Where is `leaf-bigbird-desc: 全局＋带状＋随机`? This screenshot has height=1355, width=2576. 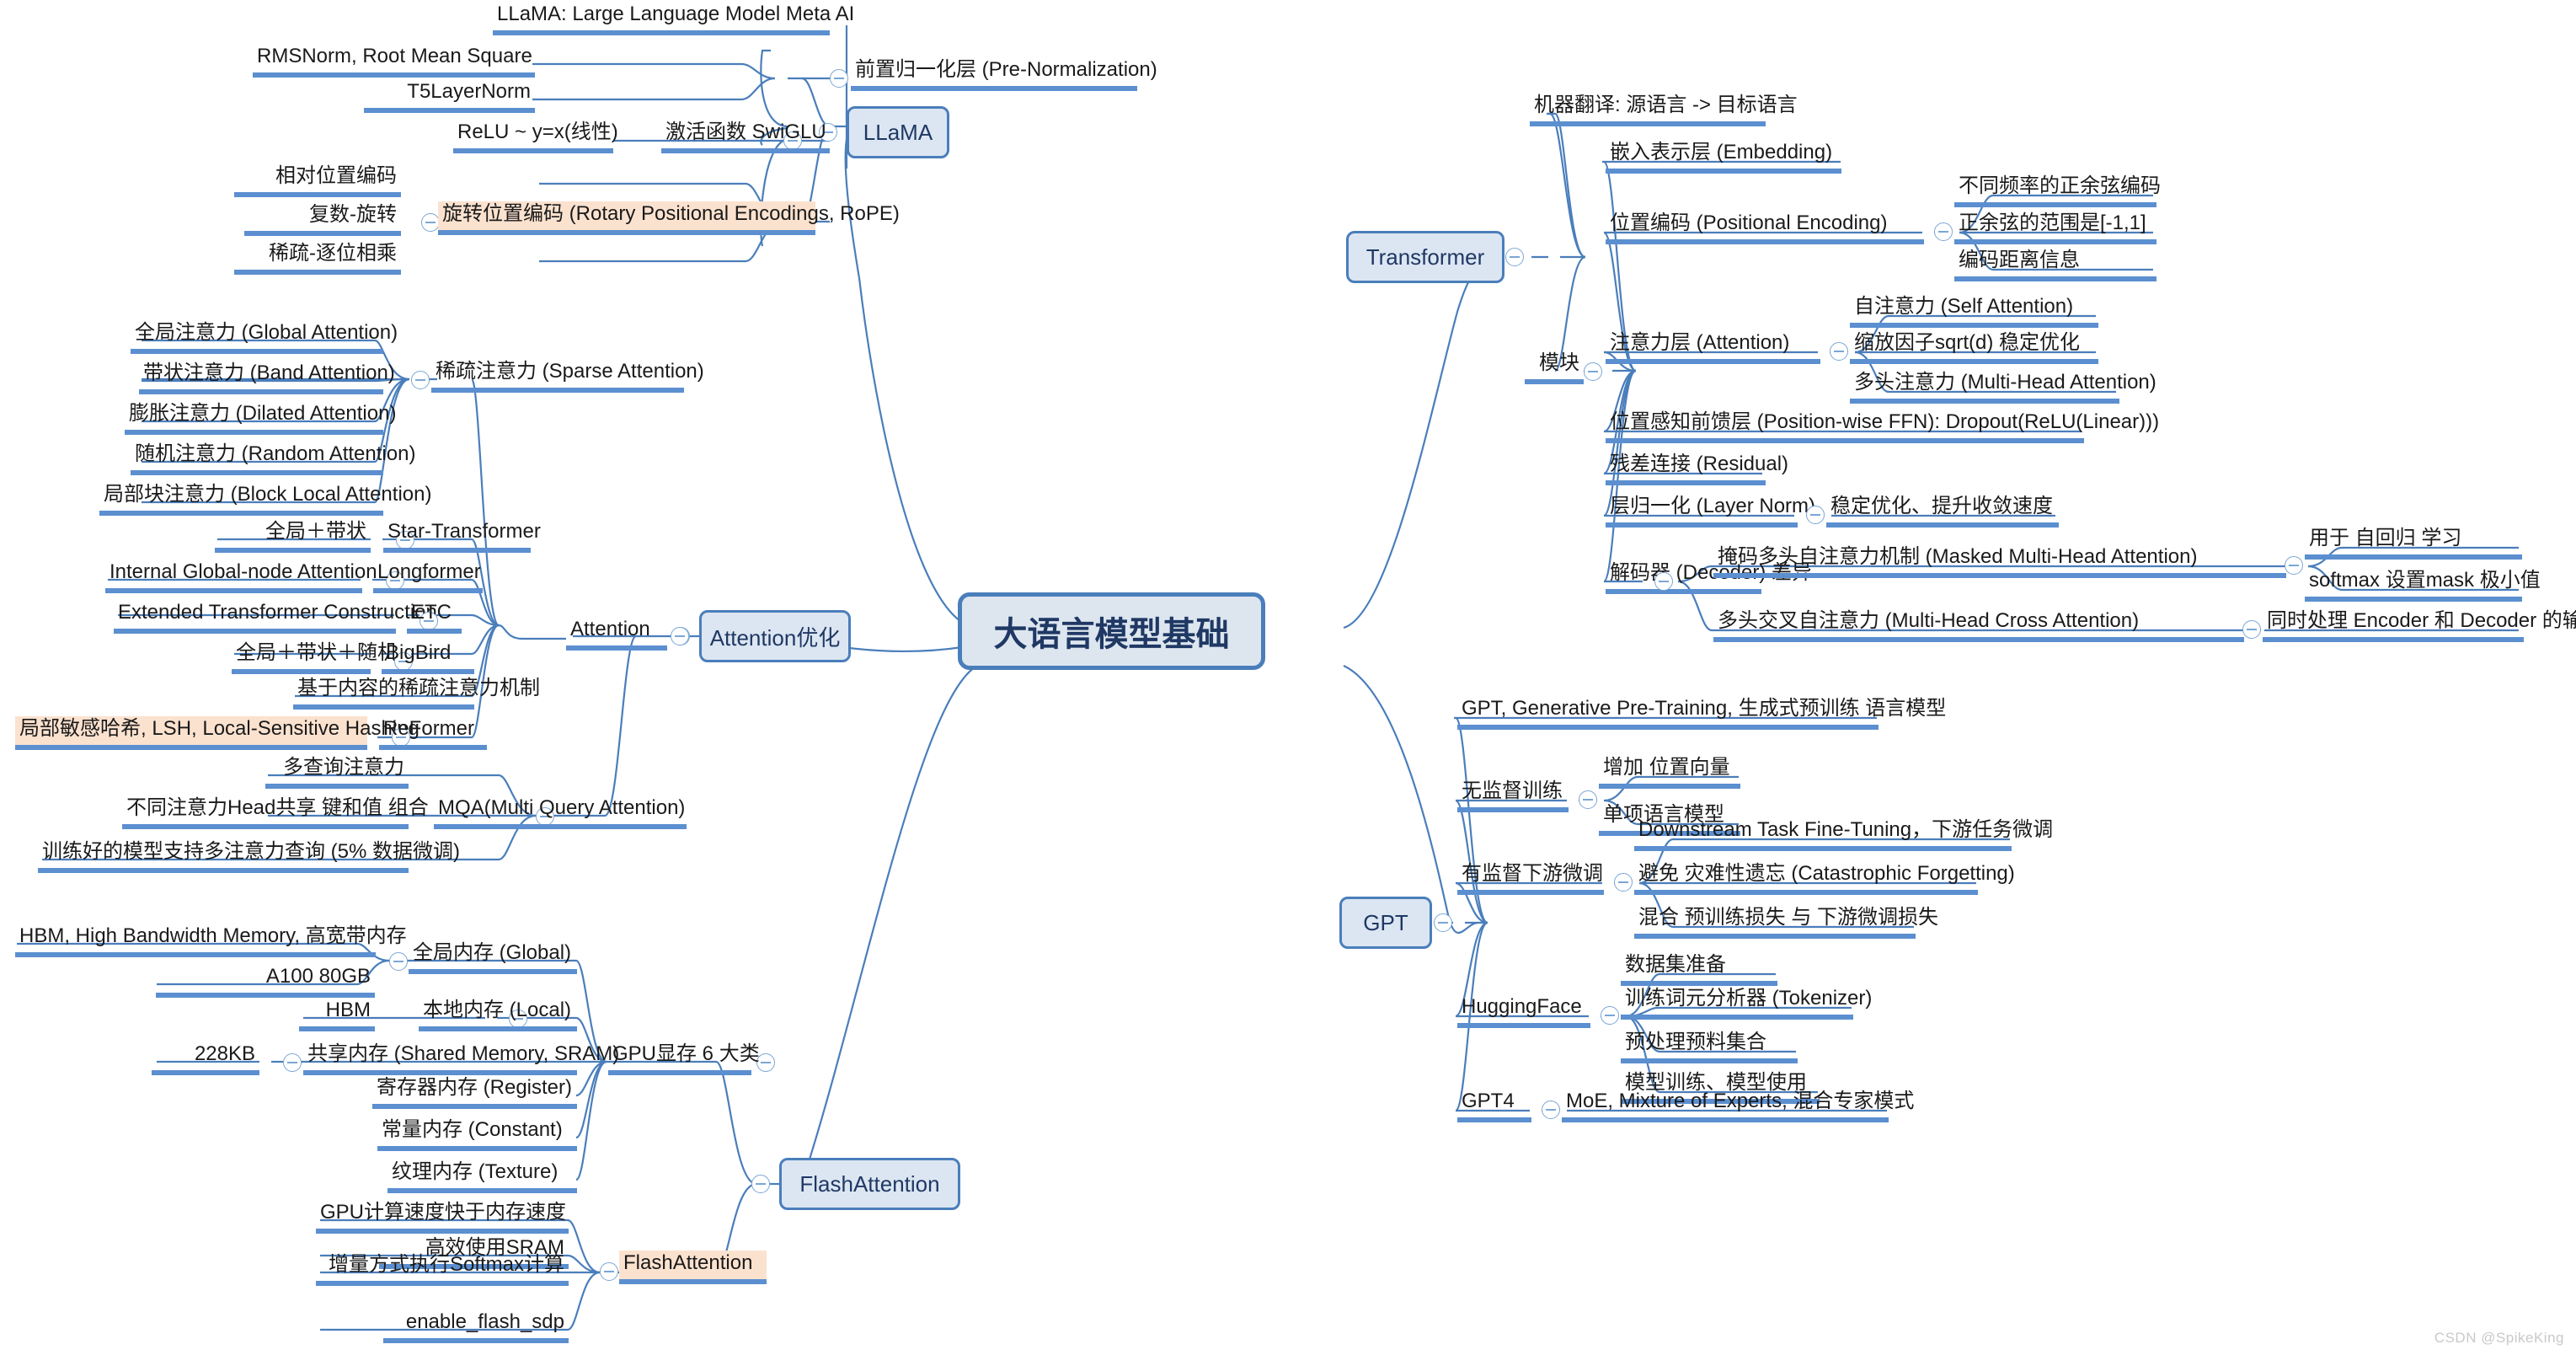 leaf-bigbird-desc: 全局＋带状＋随机 is located at coordinates (315, 657).